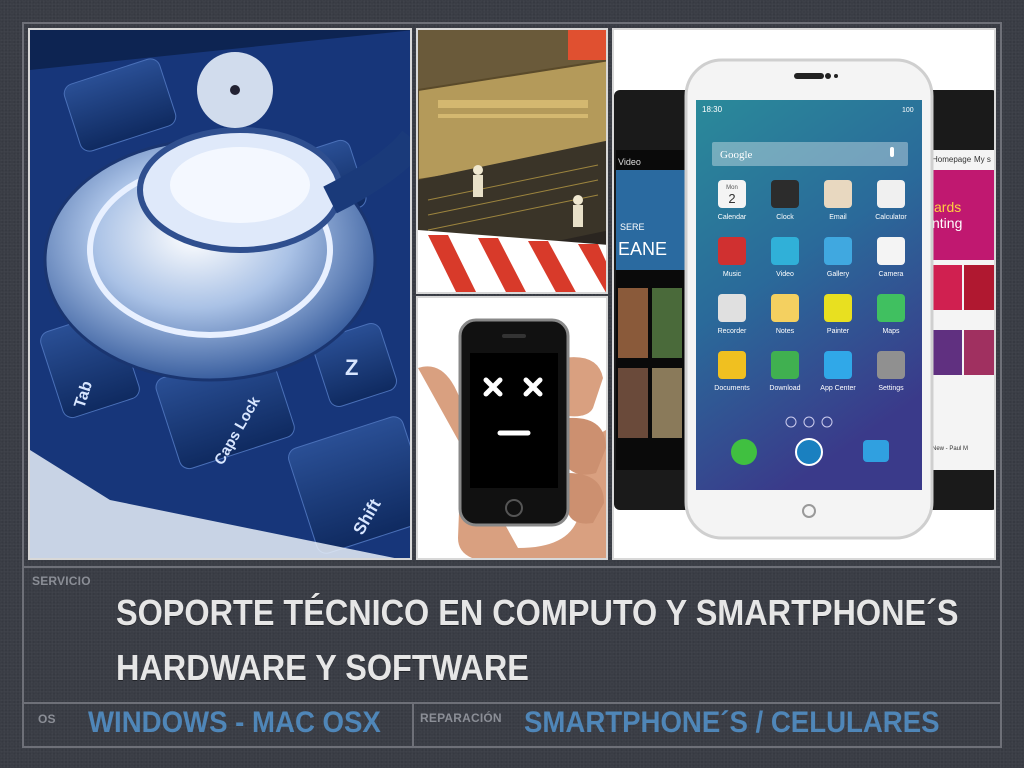 Image resolution: width=1024 pixels, height=768 pixels. What do you see at coordinates (838, 257) in the screenshot?
I see `app-icon-gallery: Gallery` at bounding box center [838, 257].